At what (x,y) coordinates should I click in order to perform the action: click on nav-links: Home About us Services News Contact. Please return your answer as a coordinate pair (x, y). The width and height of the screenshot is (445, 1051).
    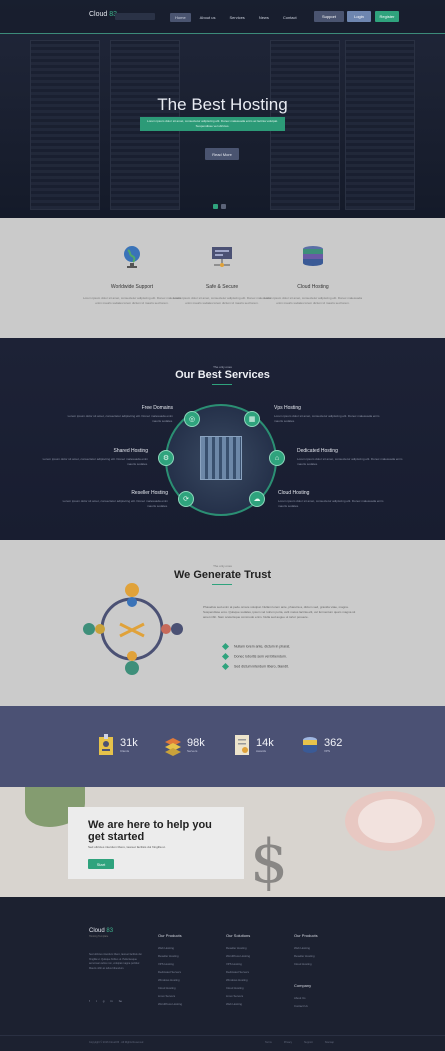
    Looking at the image, I should click on (236, 17).